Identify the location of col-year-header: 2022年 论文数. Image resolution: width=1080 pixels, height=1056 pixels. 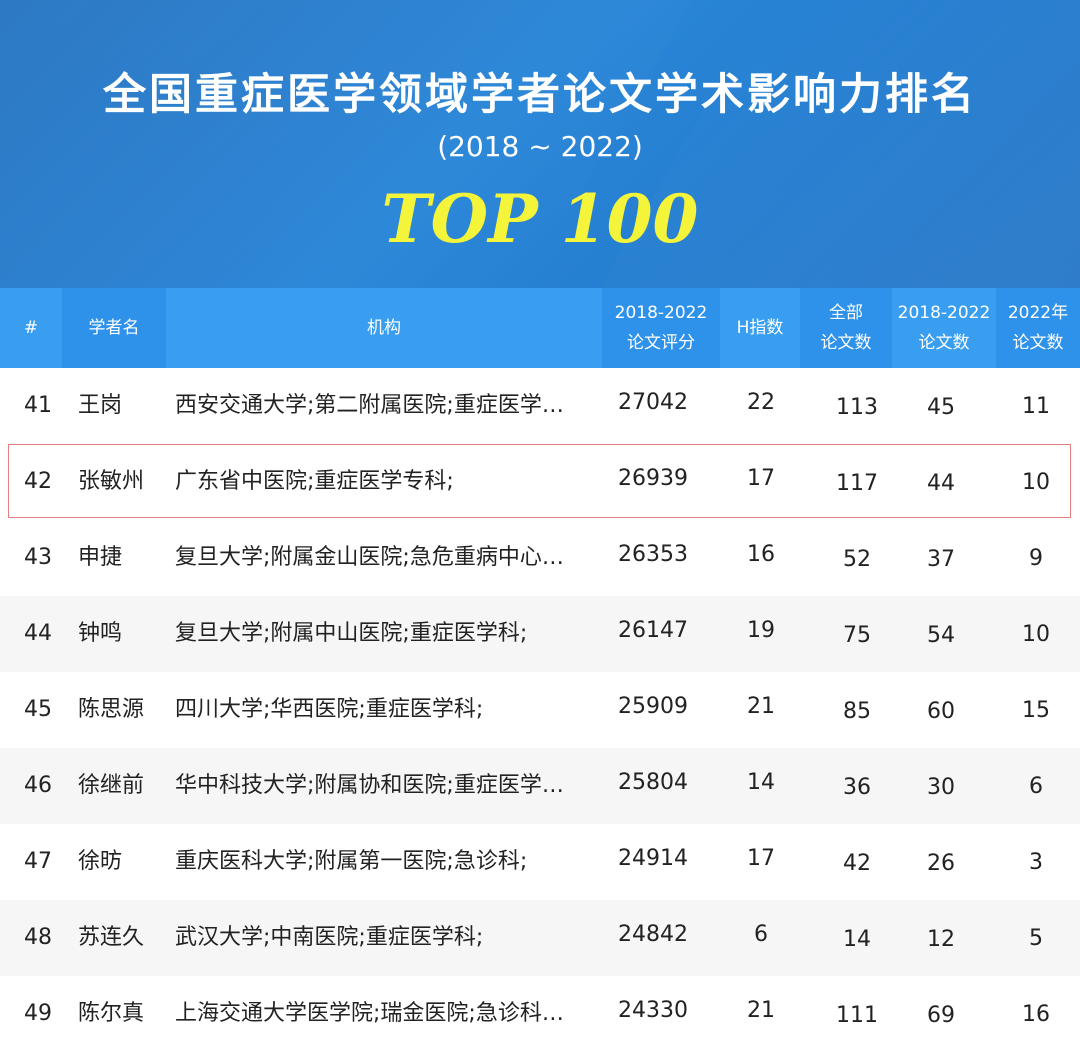
(1038, 328).